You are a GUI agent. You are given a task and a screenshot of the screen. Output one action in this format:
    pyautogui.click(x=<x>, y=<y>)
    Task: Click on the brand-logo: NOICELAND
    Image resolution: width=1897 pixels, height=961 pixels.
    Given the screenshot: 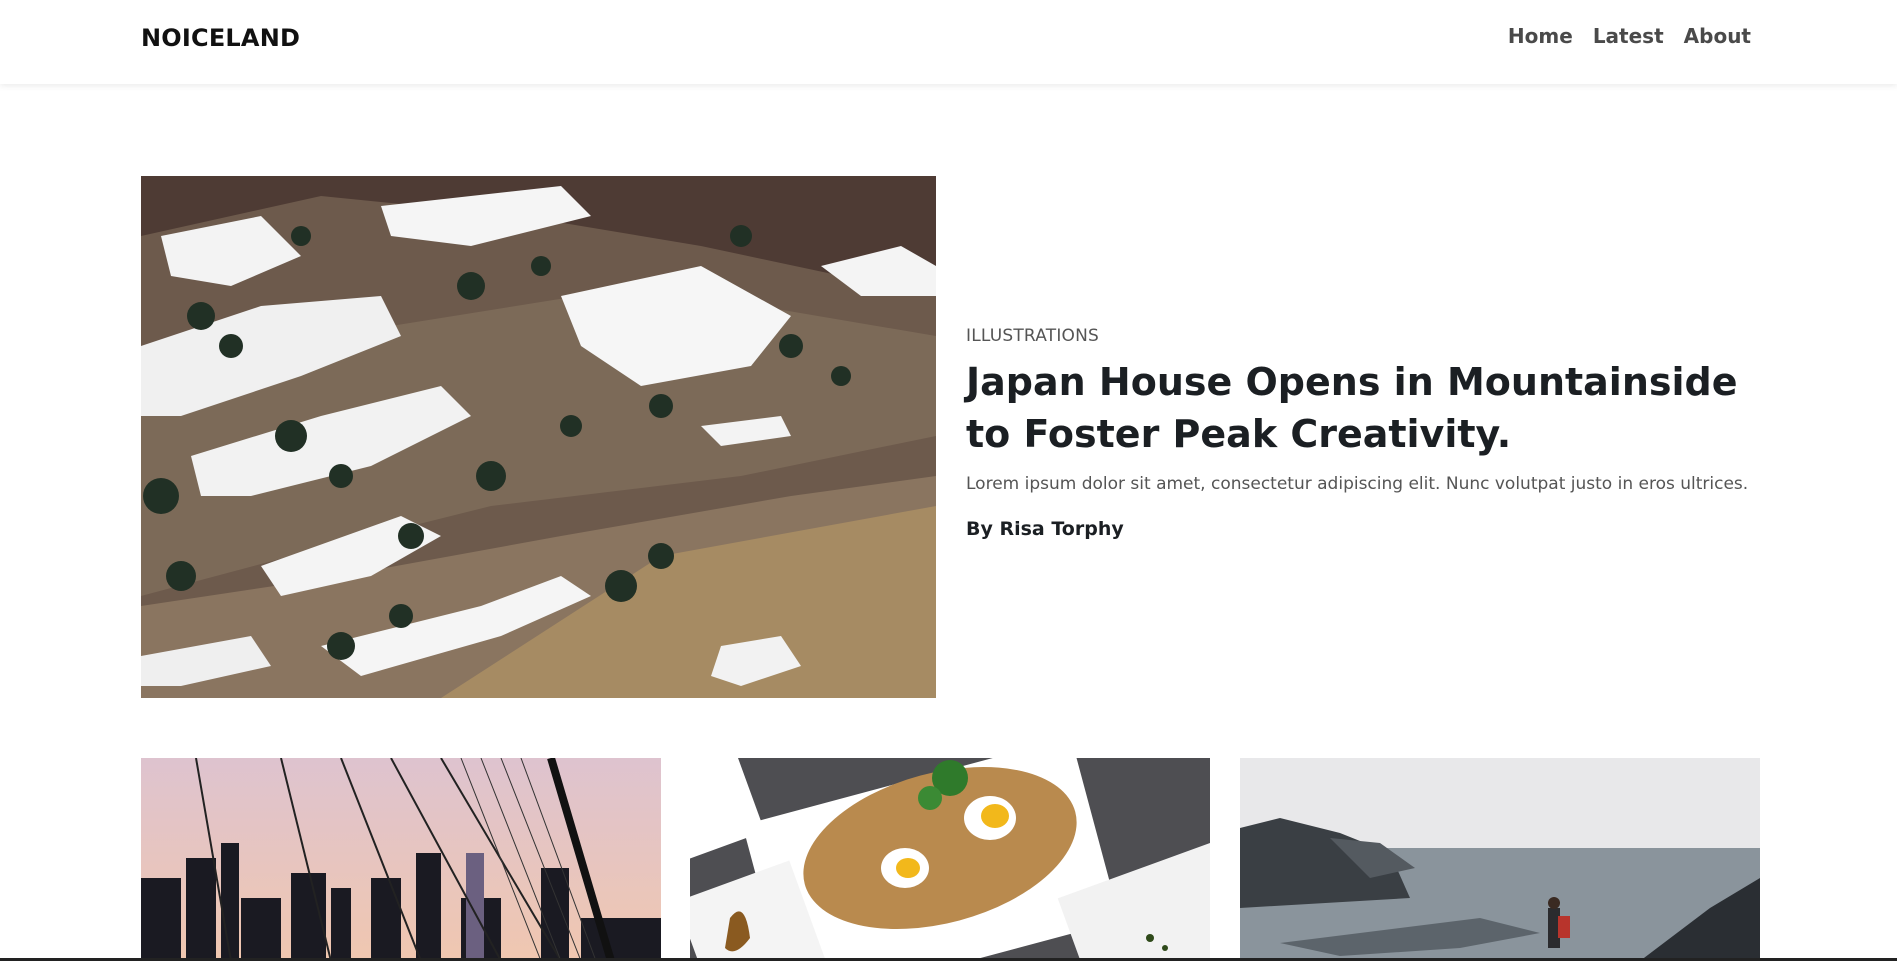 What is the action you would take?
    pyautogui.click(x=220, y=38)
    